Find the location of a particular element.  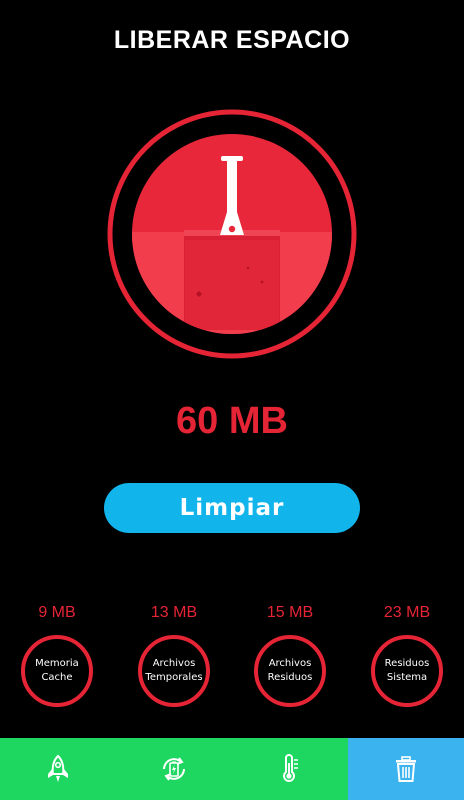

category-size: 13 MB is located at coordinates (174, 612).